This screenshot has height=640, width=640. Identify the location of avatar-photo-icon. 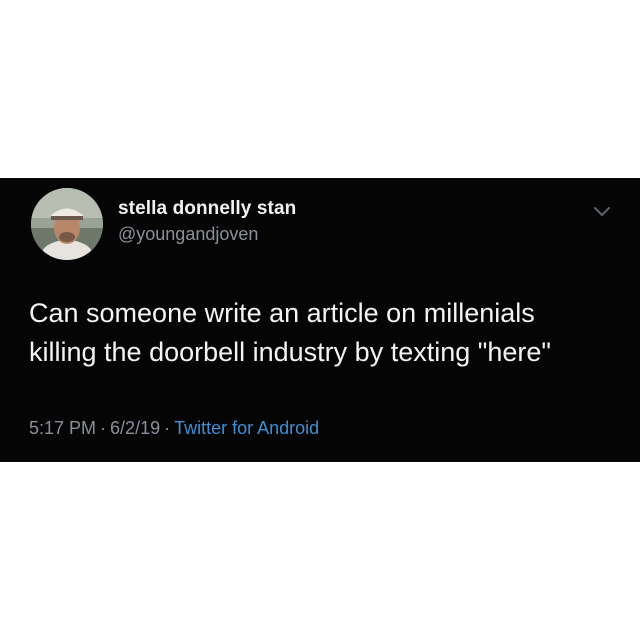
(67, 224).